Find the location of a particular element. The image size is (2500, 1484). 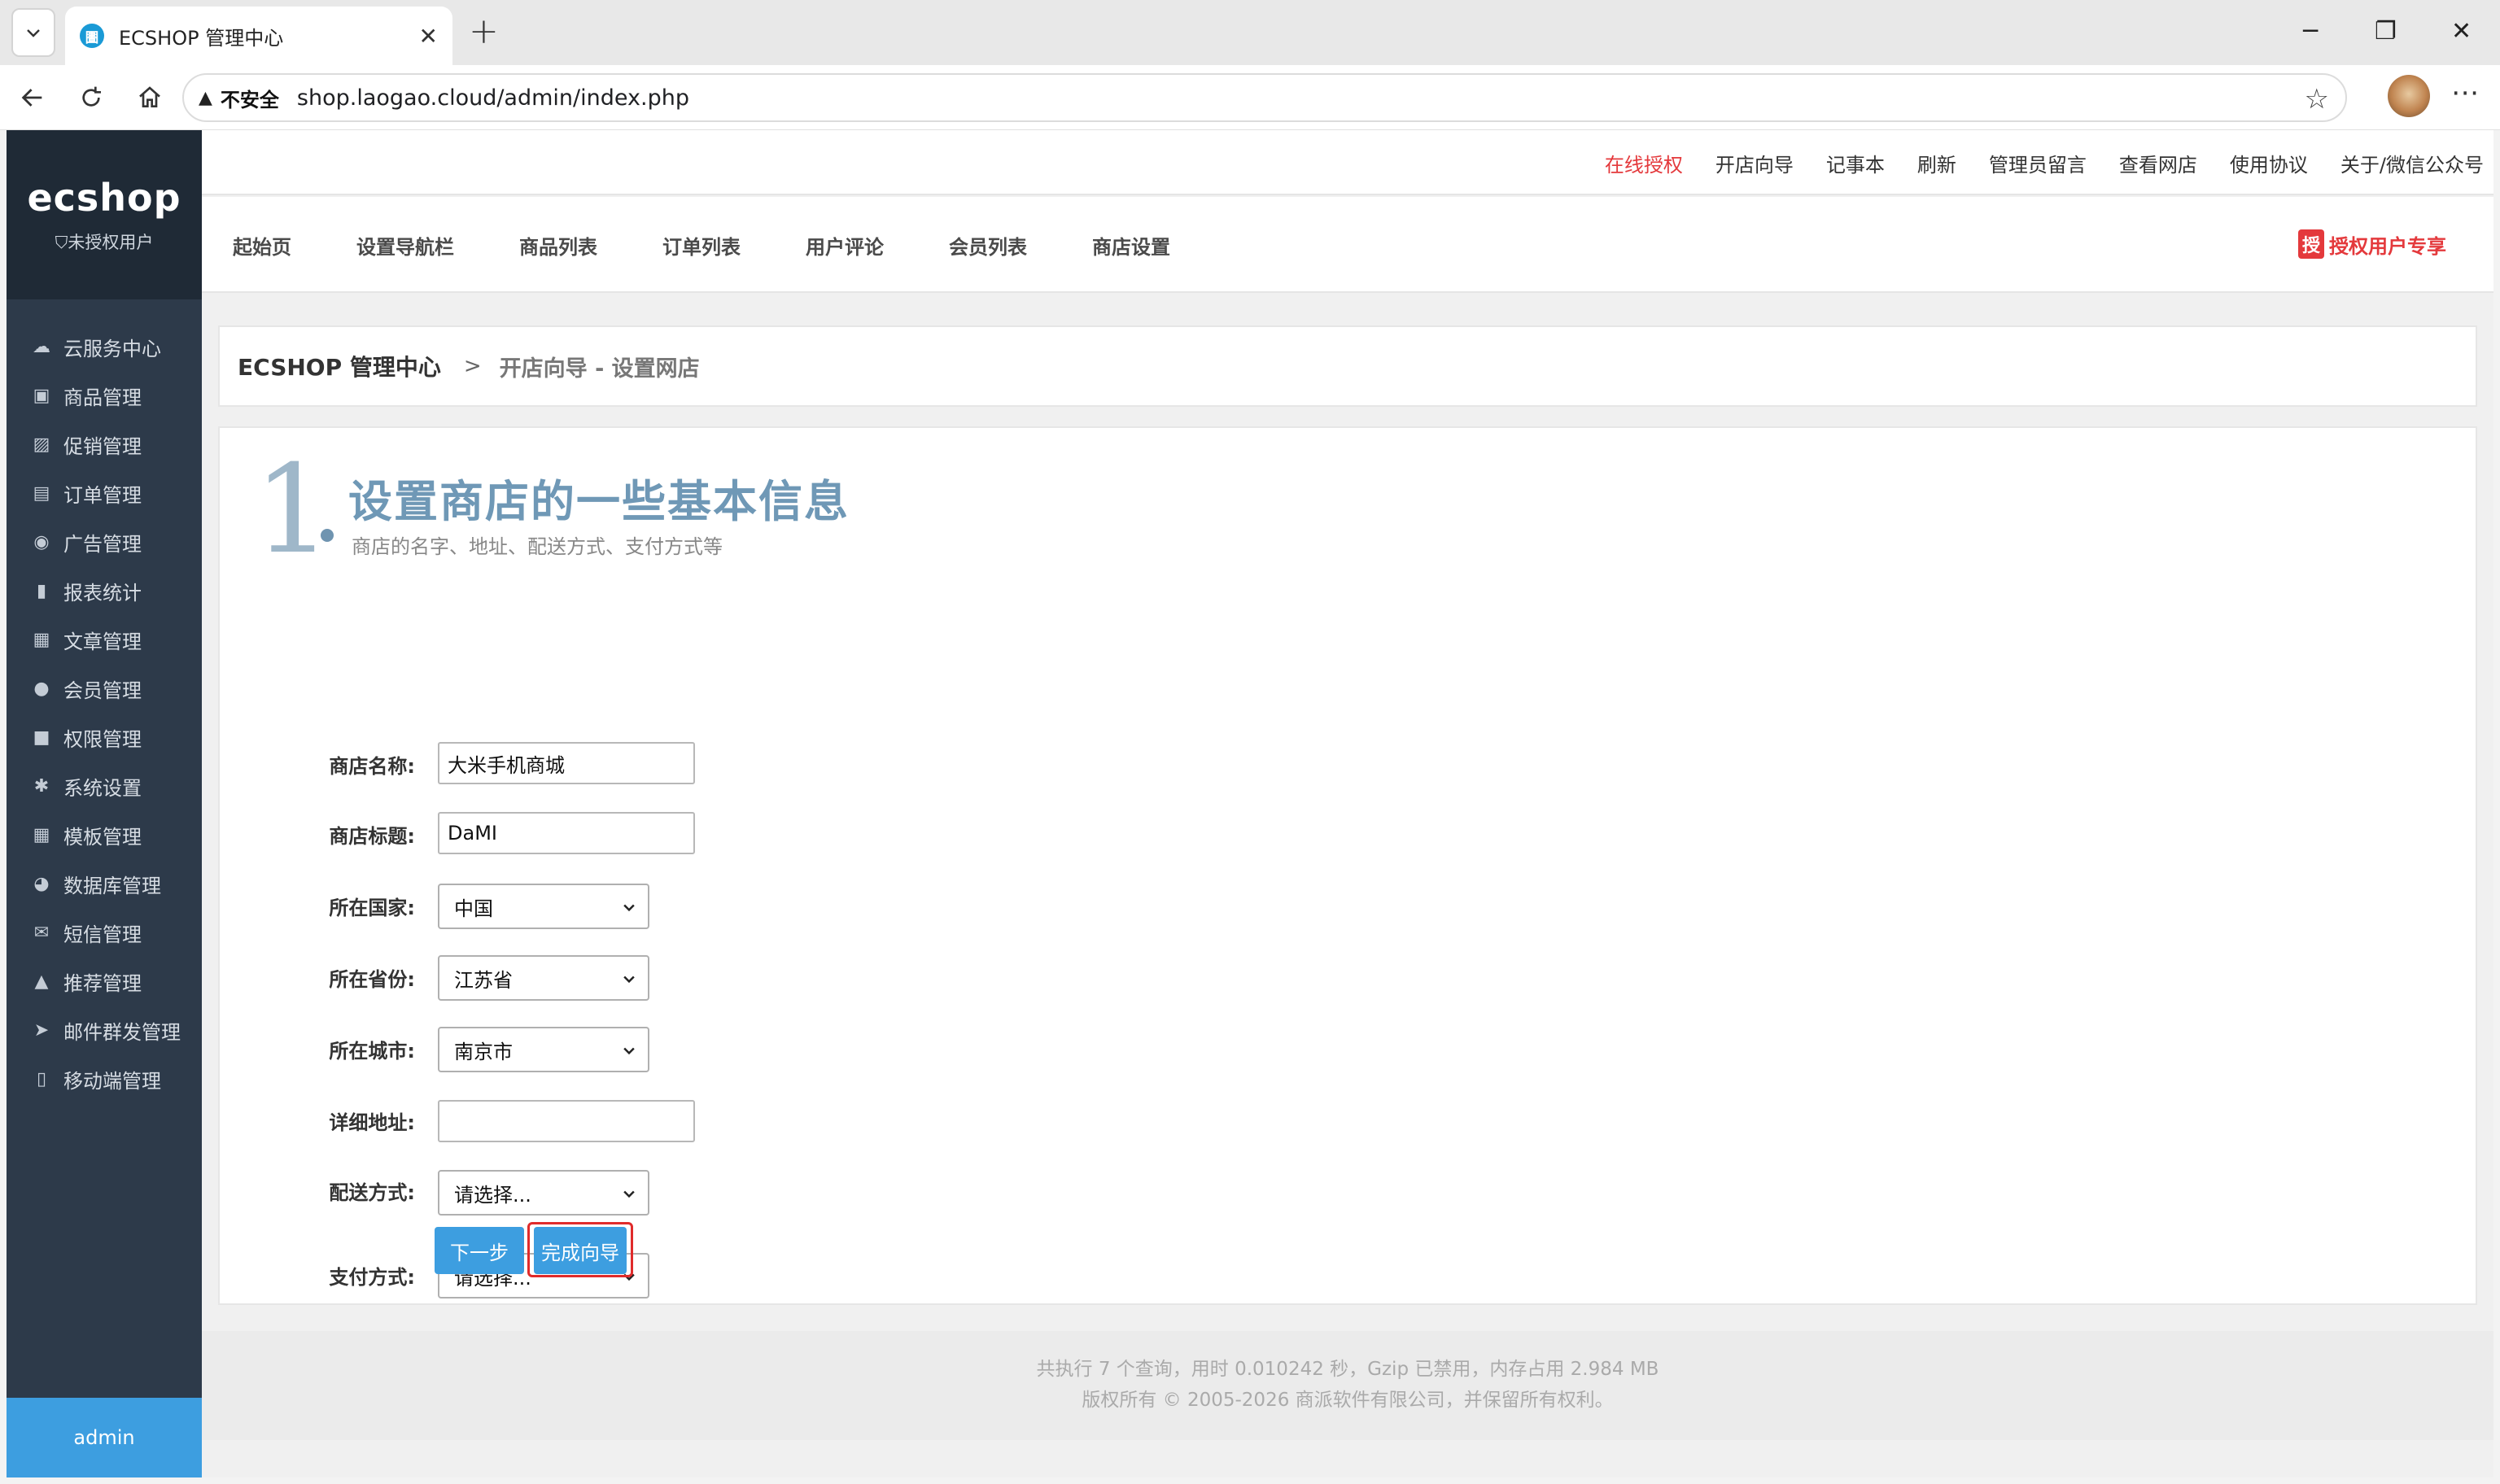

shop-name-input is located at coordinates (566, 763).